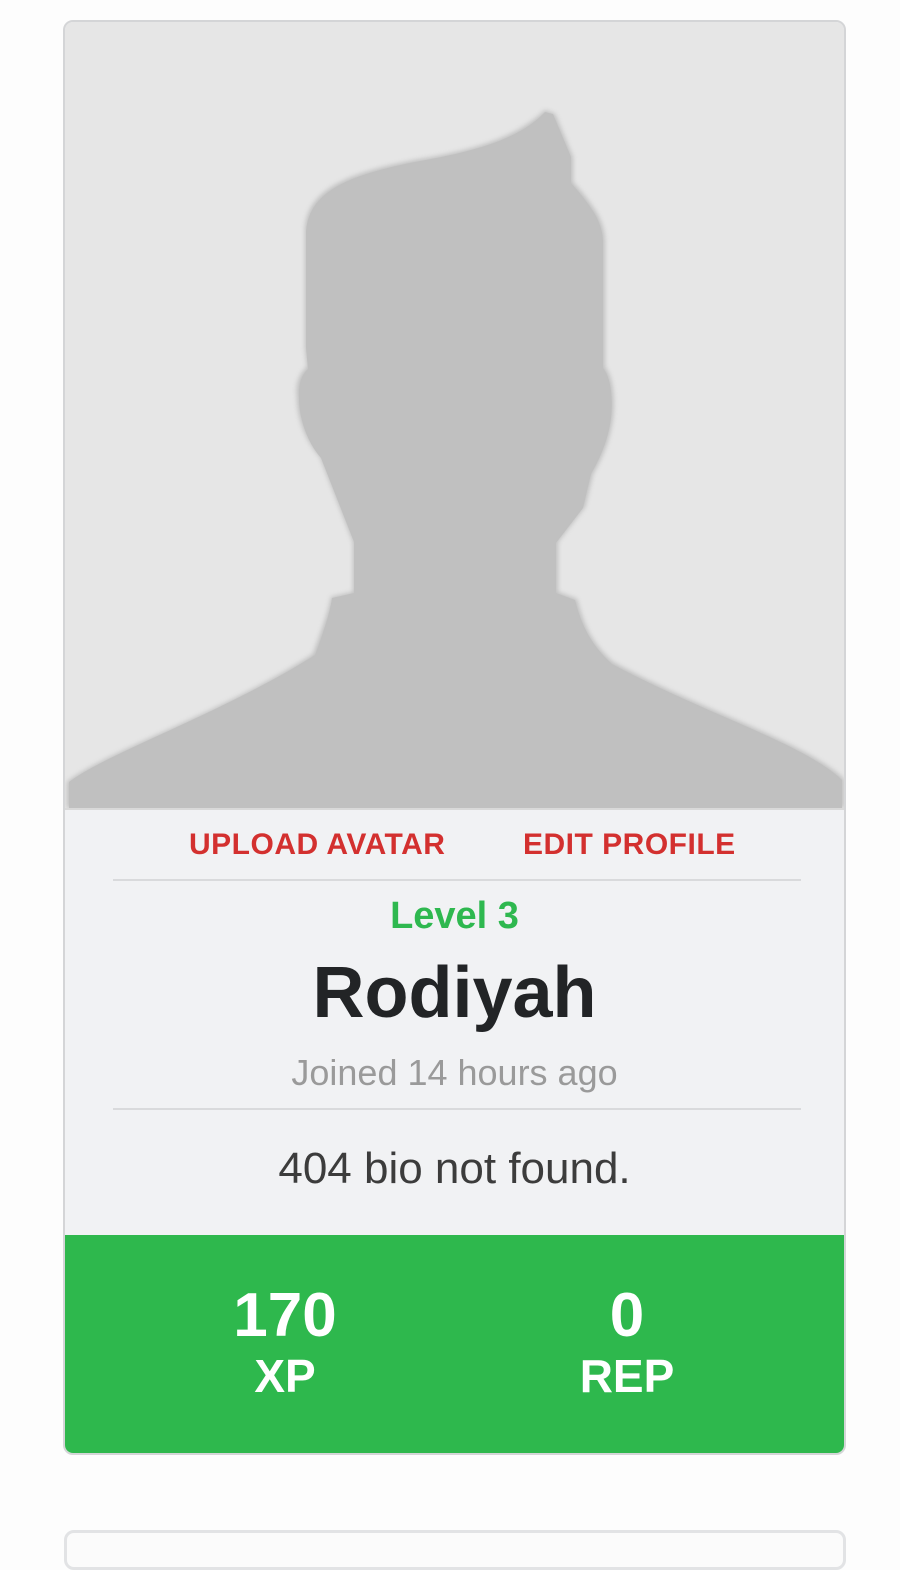  What do you see at coordinates (454, 993) in the screenshot?
I see `username: Rodiyah` at bounding box center [454, 993].